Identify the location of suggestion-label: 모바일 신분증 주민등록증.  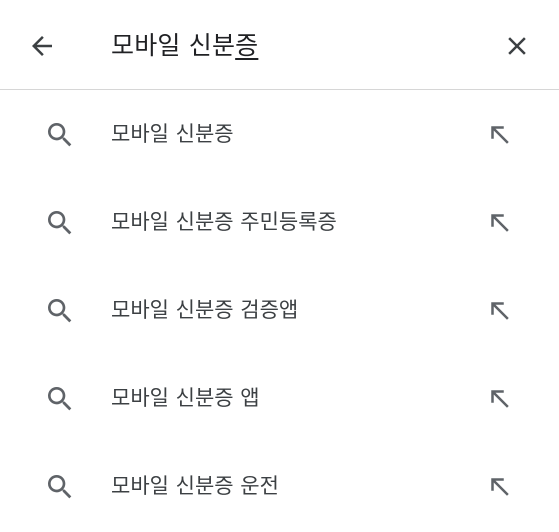
(224, 222).